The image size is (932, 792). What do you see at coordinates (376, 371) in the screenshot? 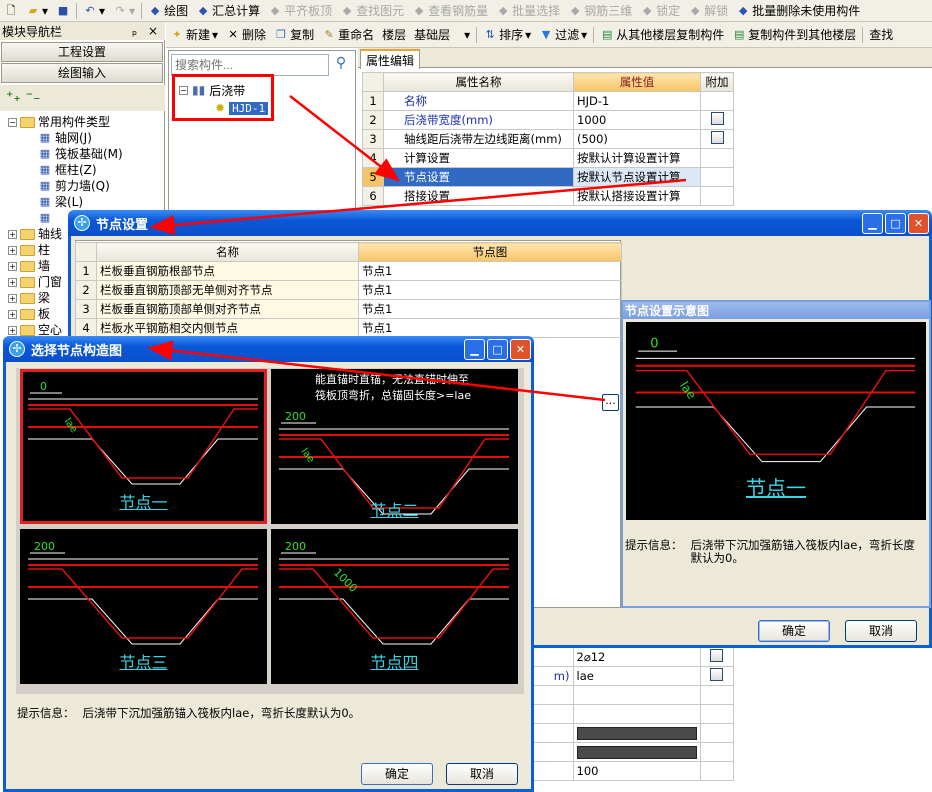
I see `arrow-to-choose-dialog` at bounding box center [376, 371].